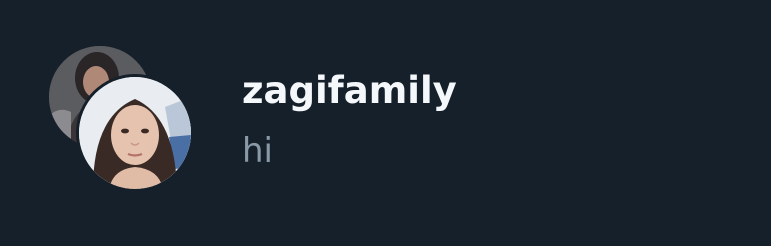  Describe the element at coordinates (257, 151) in the screenshot. I see `last-message-preview: hi` at that location.